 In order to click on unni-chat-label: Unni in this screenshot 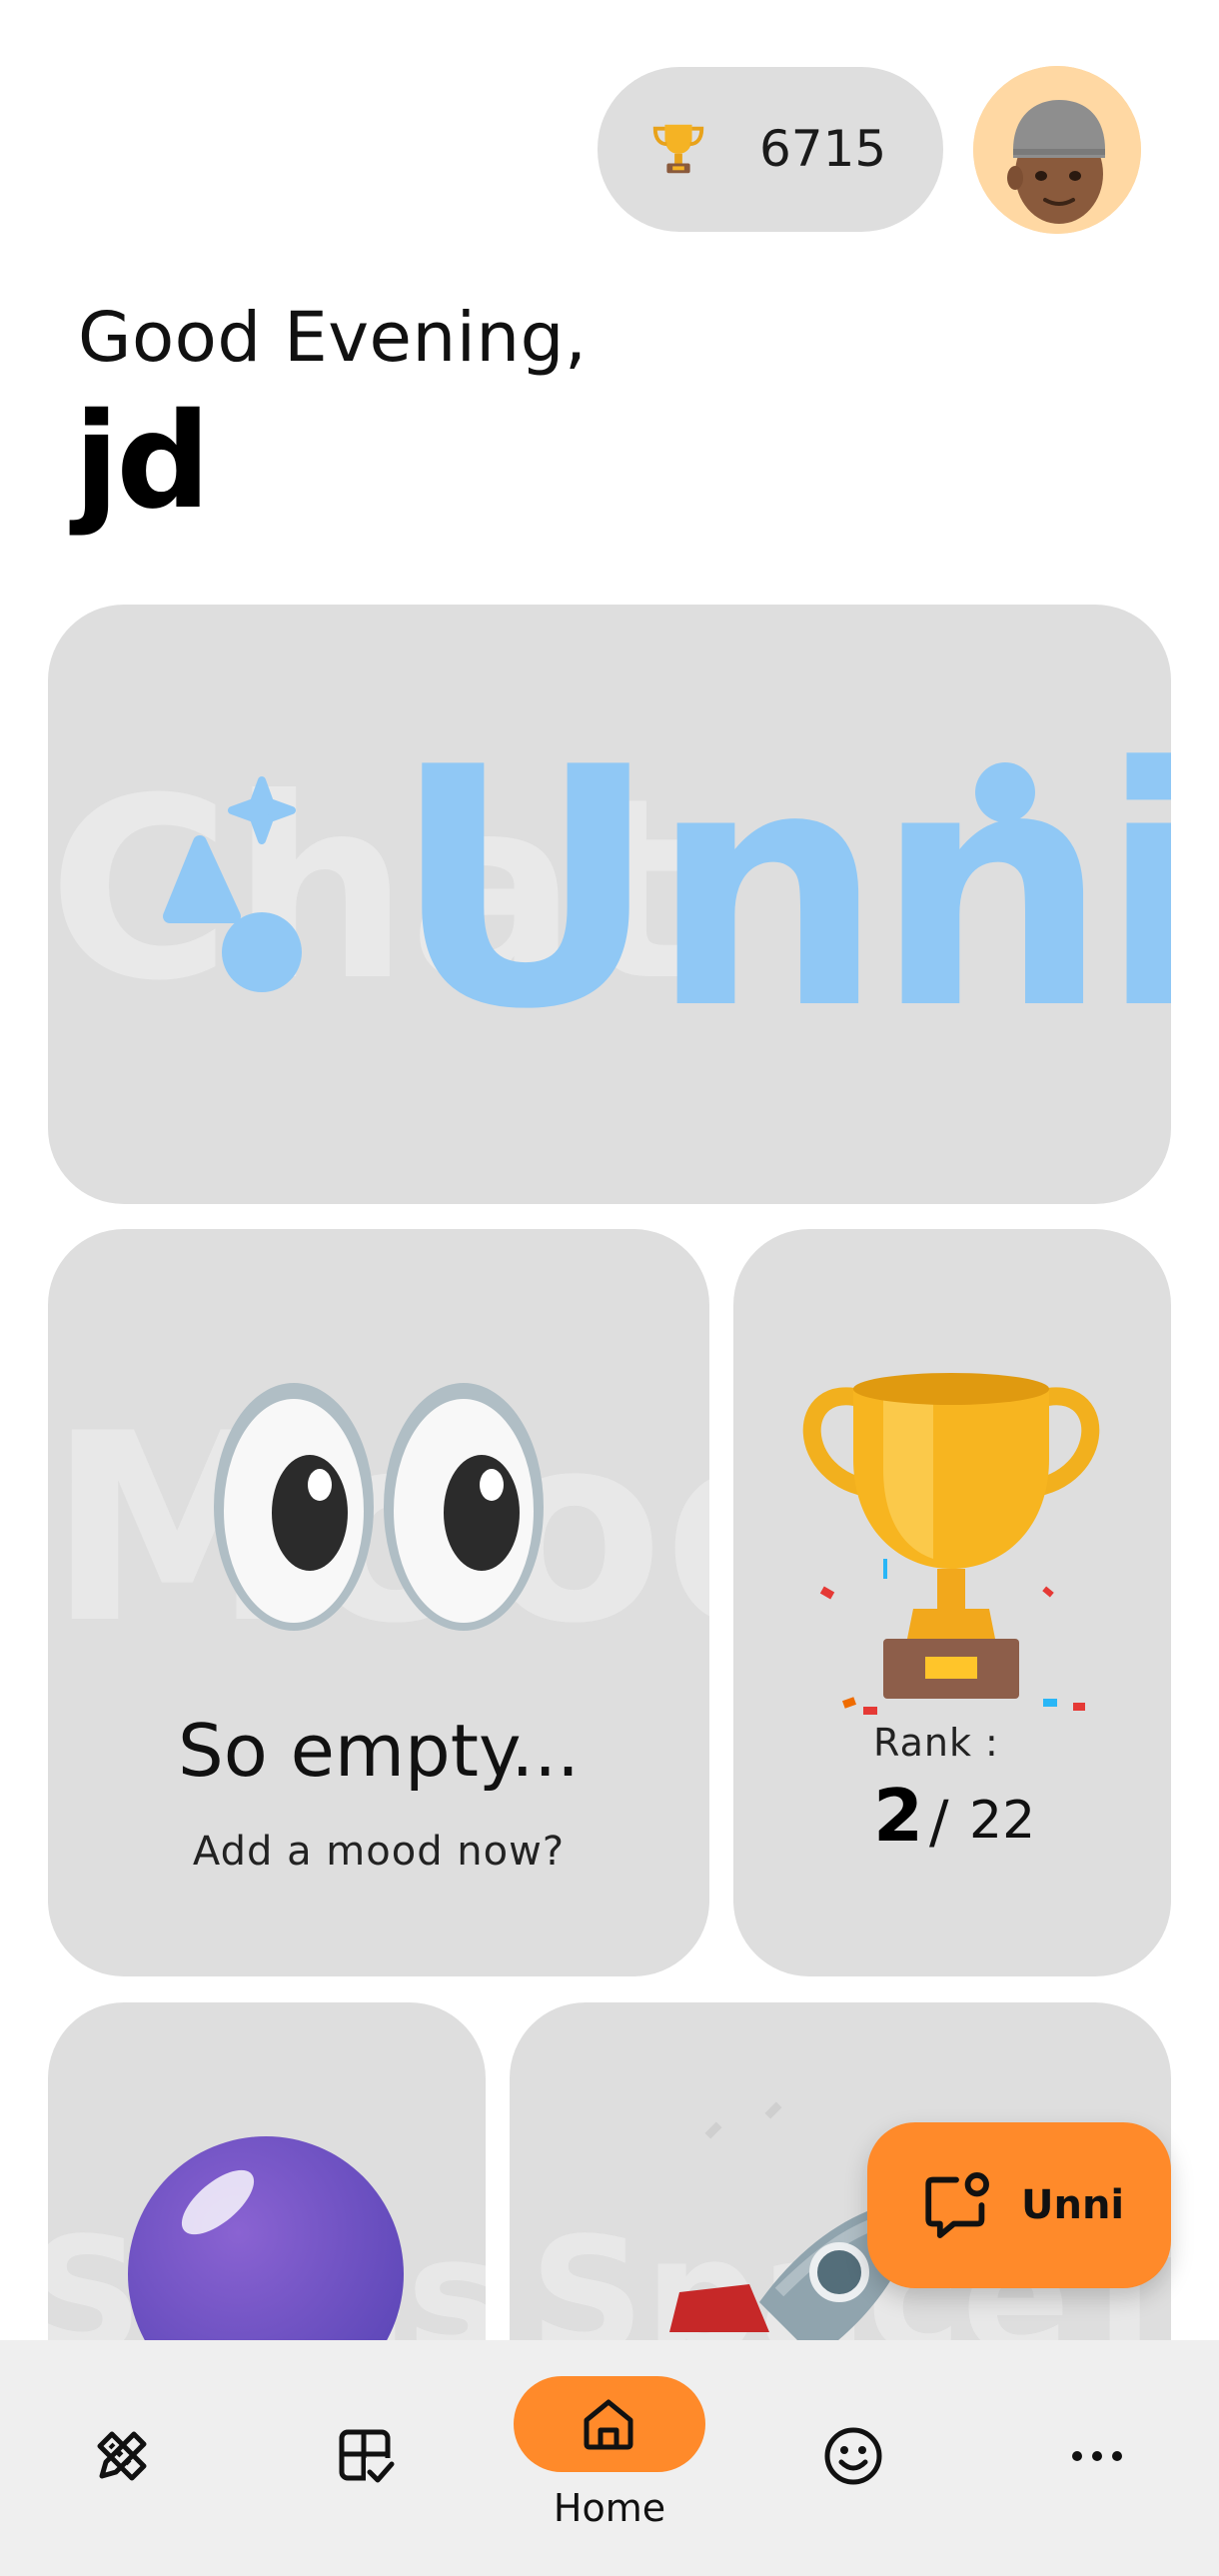, I will do `click(1073, 2205)`.